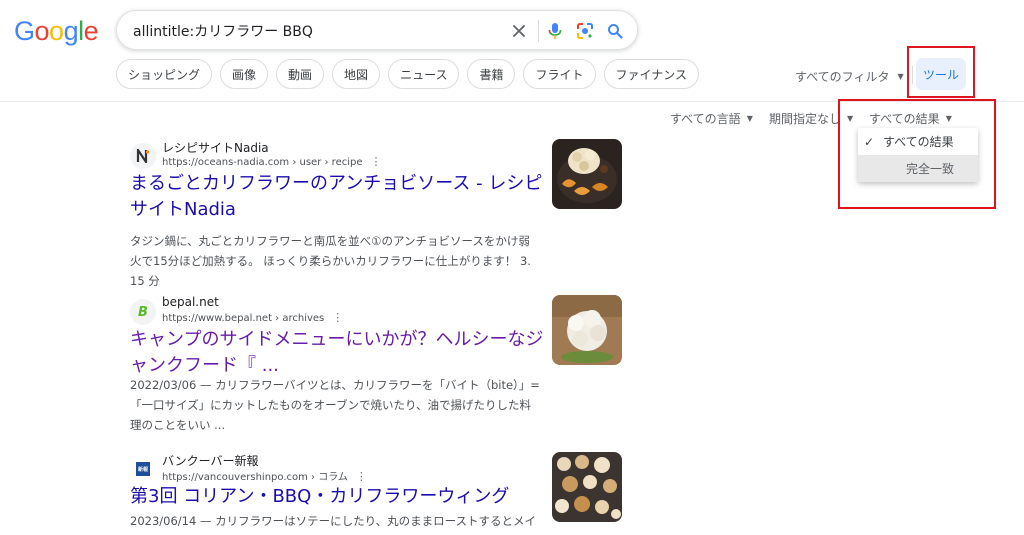 The width and height of the screenshot is (1024, 535). I want to click on menu-item-all-results: ✓ すべての結果, so click(918, 141).